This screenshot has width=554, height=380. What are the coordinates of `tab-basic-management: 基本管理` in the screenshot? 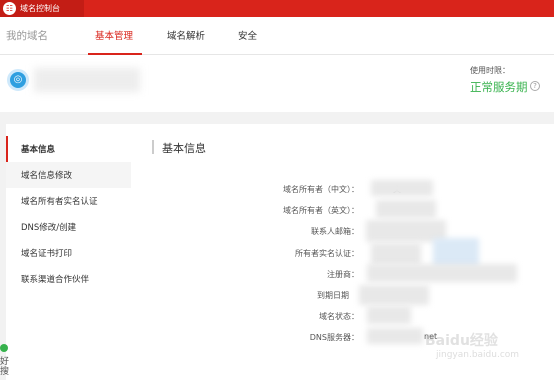 It's located at (114, 35).